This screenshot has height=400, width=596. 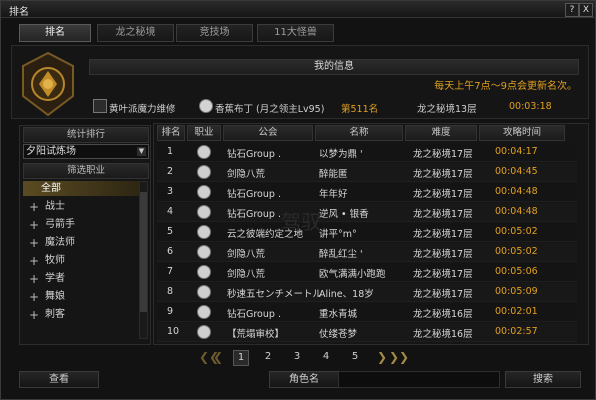 I want to click on prev-page-icon: ❮, so click(x=219, y=357).